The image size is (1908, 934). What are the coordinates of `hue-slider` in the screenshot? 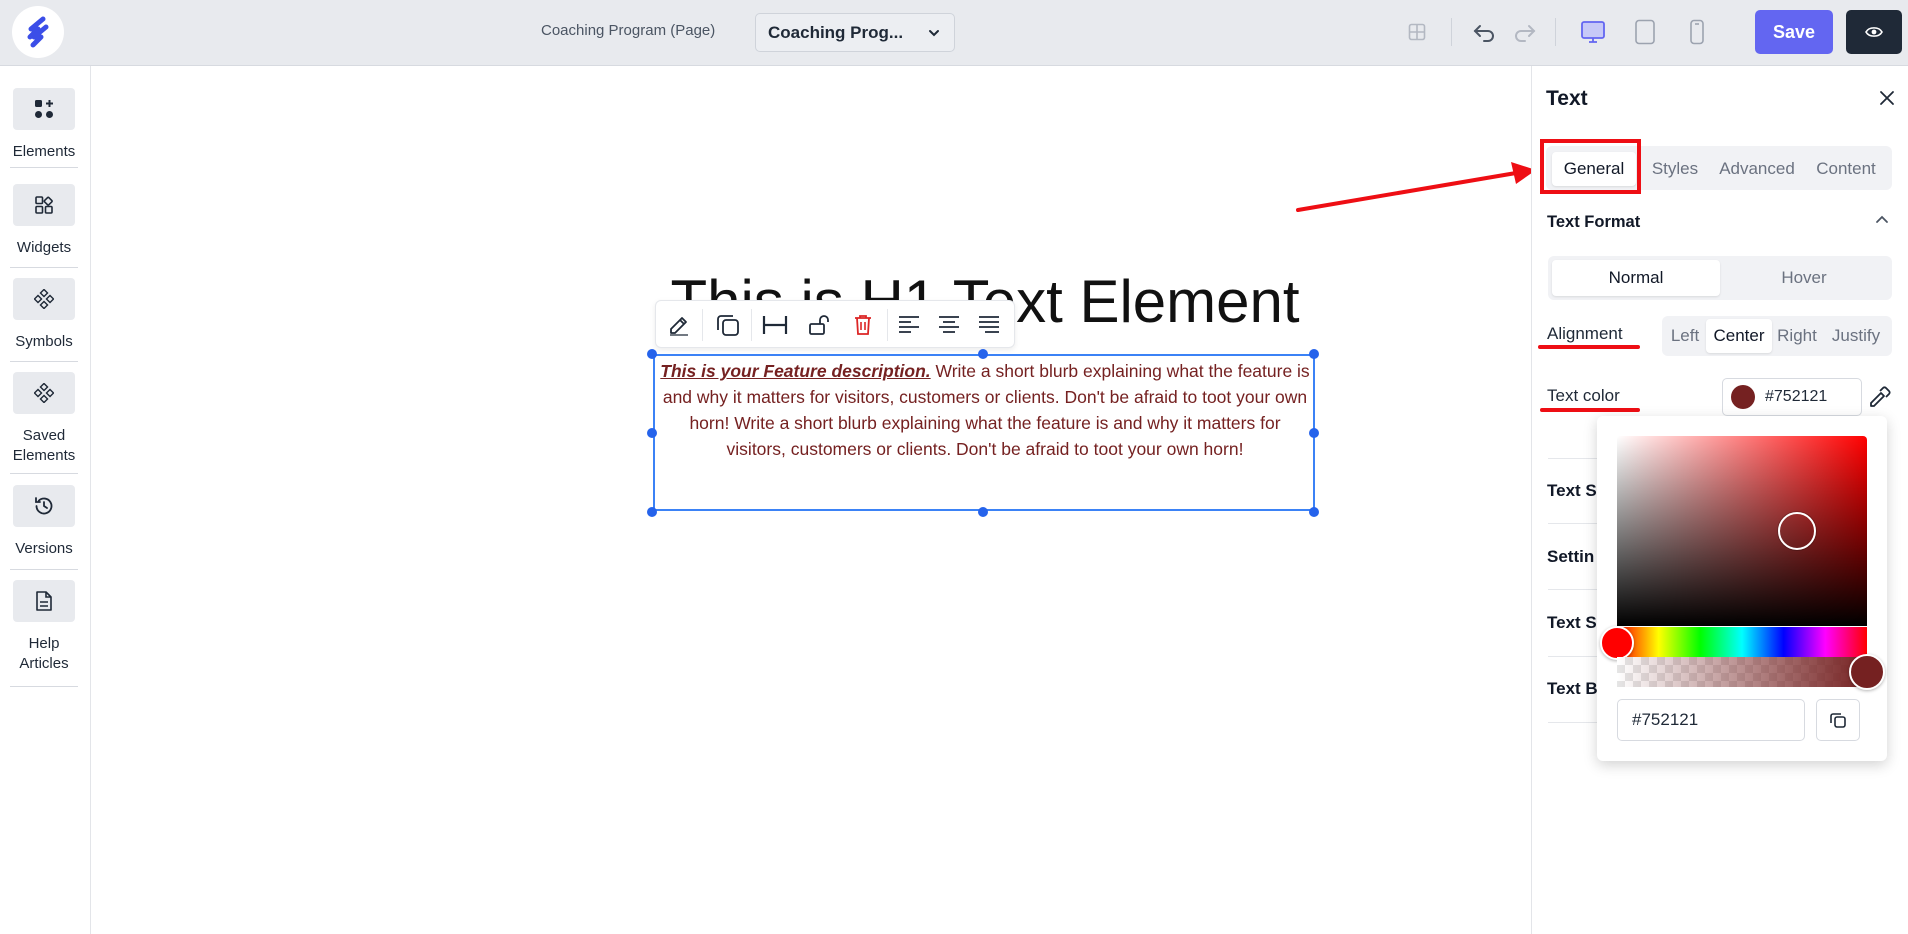 It's located at (1742, 642).